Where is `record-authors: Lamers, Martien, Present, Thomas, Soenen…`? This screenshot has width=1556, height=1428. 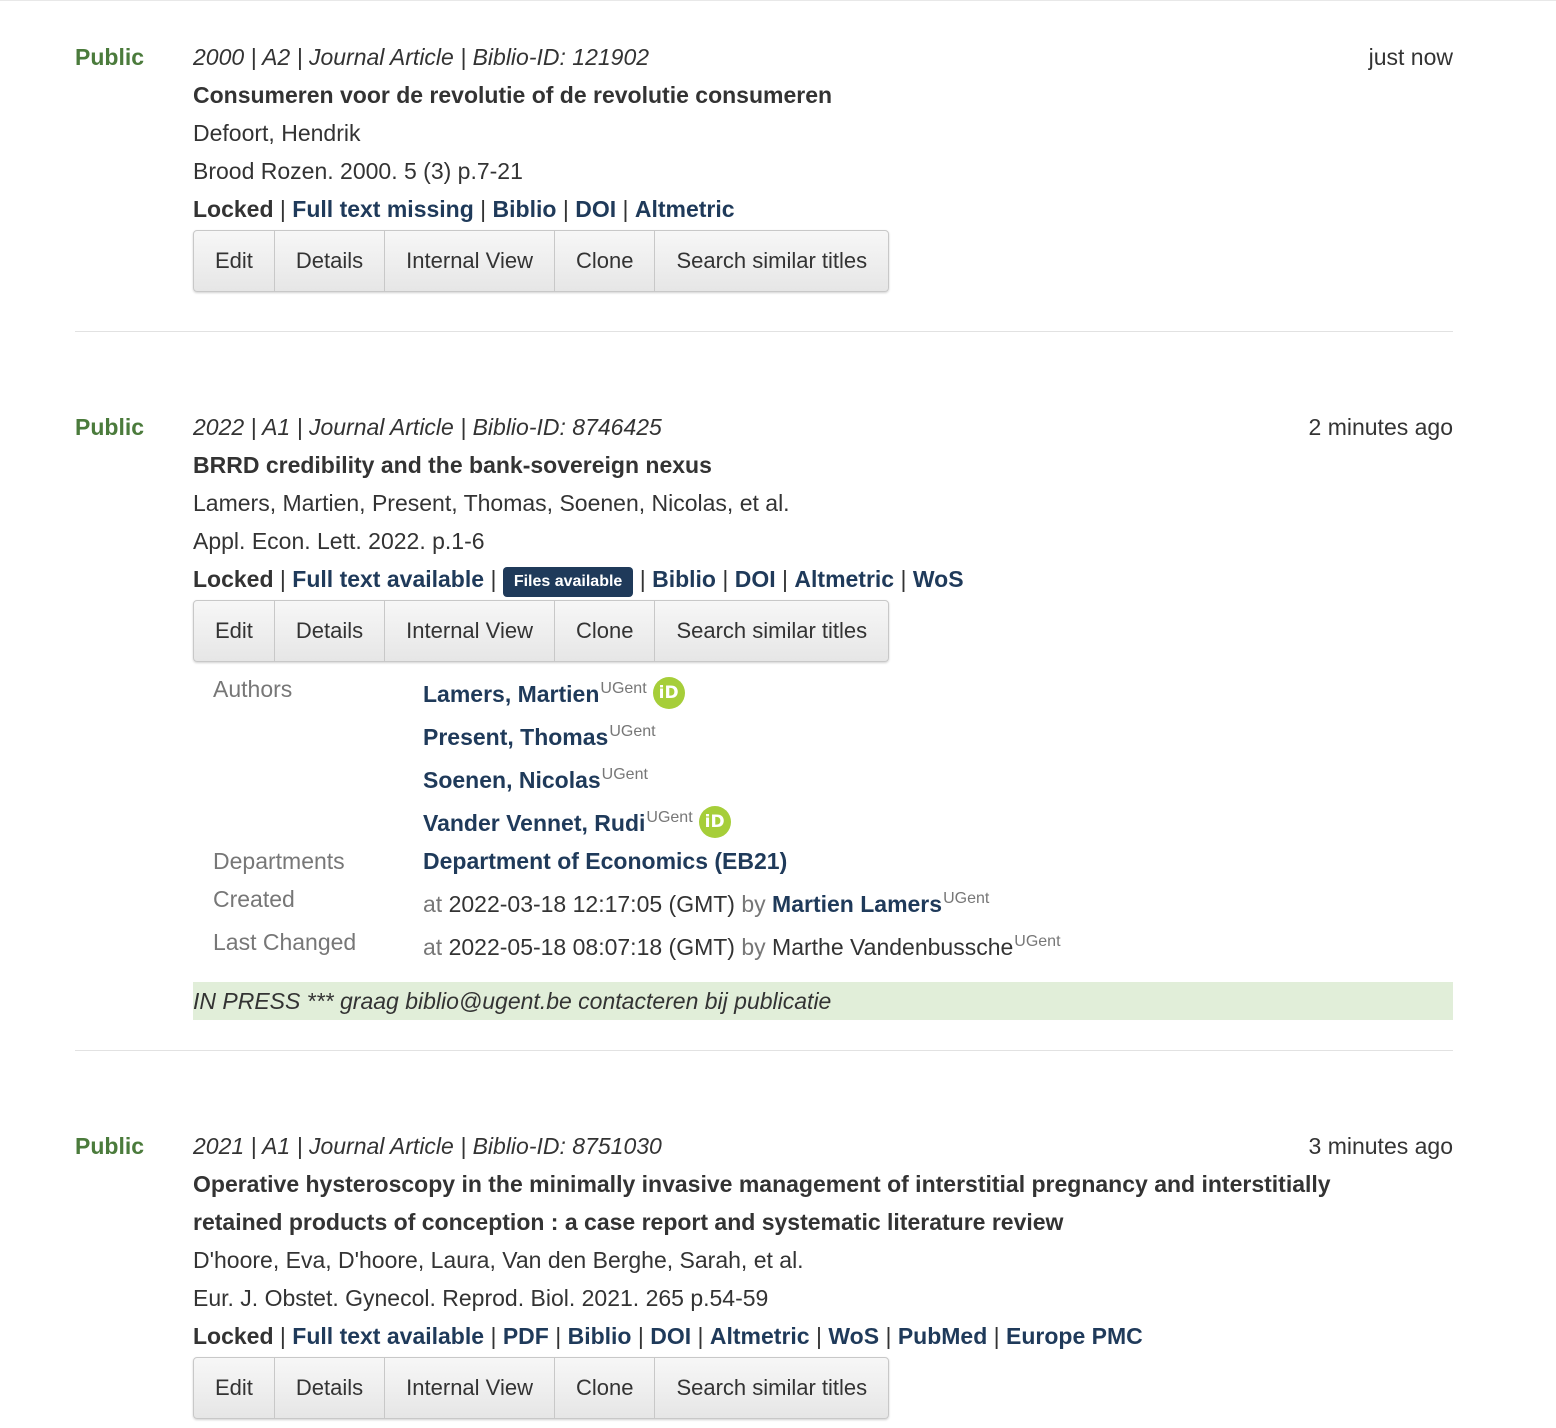
record-authors: Lamers, Martien, Present, Thomas, Soenen… is located at coordinates (491, 503).